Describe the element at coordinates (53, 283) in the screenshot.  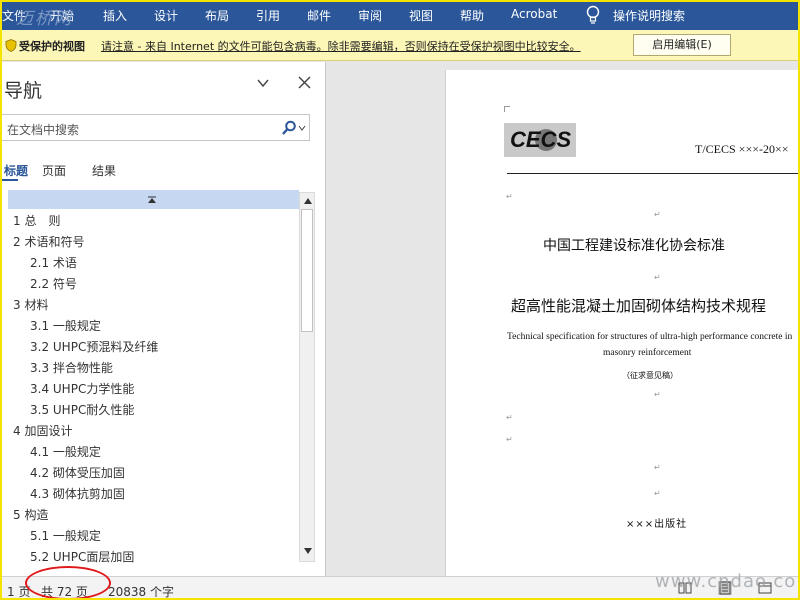
I see `heading-item: 2.2 符号` at that location.